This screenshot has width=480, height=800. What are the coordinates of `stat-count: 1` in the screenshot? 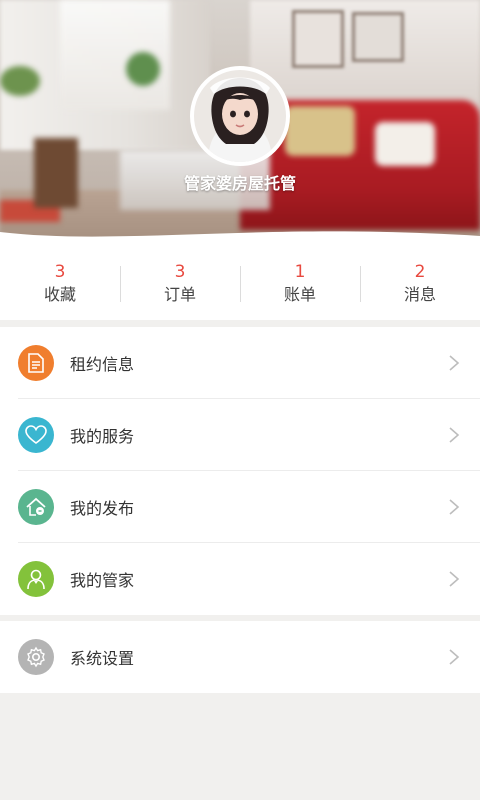 It's located at (300, 272).